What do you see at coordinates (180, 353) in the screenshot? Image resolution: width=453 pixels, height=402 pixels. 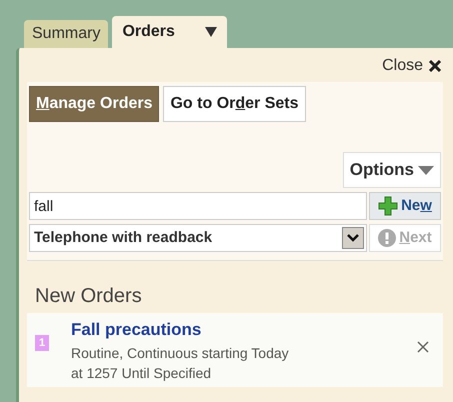 I see `order-details: Routine, Continuous starting Today` at bounding box center [180, 353].